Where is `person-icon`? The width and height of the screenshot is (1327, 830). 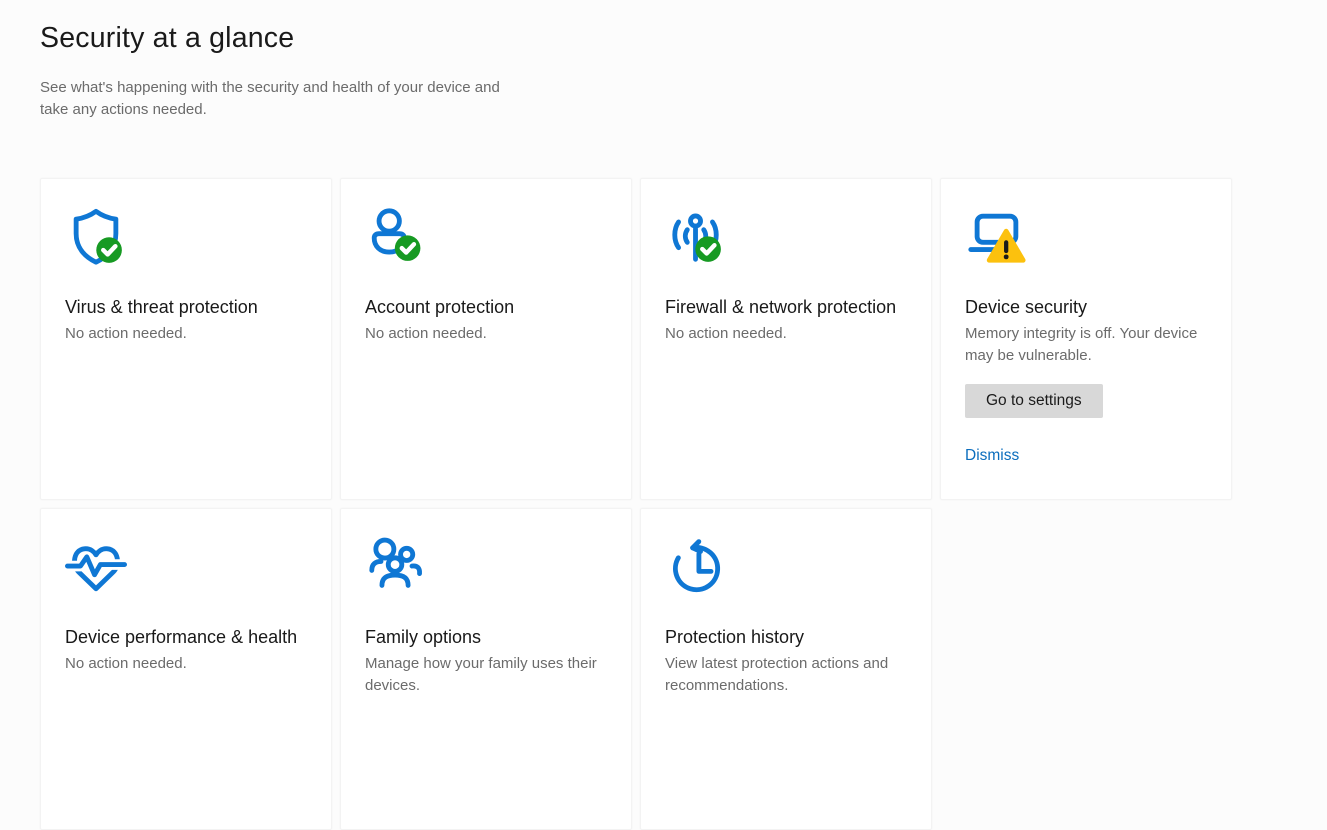
person-icon is located at coordinates (396, 237).